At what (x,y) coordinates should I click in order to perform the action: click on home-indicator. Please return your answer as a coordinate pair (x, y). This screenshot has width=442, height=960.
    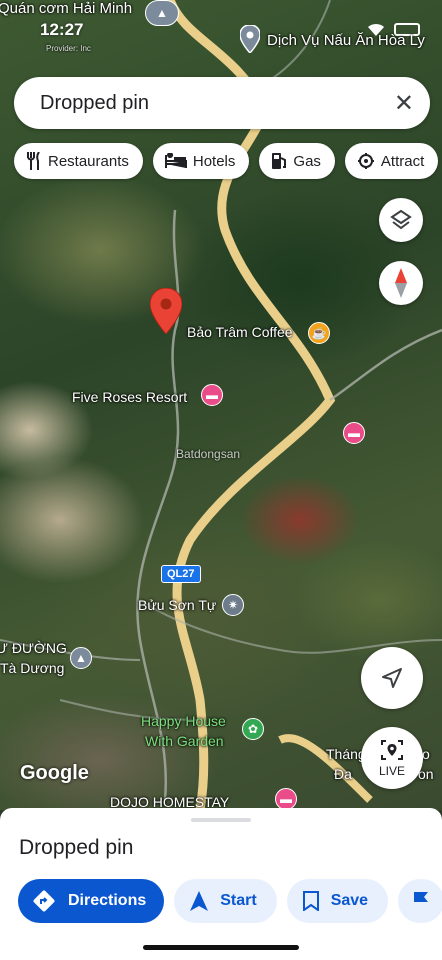
    Looking at the image, I should click on (221, 947).